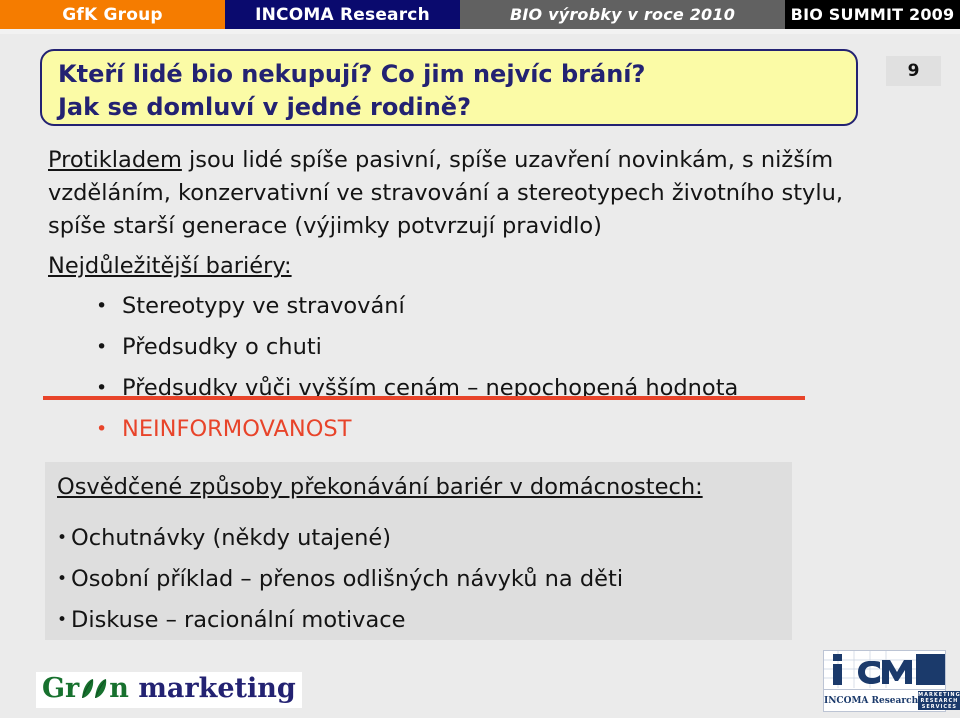 This screenshot has height=718, width=960. I want to click on list-item: Stereotypy ve stravování, so click(472, 306).